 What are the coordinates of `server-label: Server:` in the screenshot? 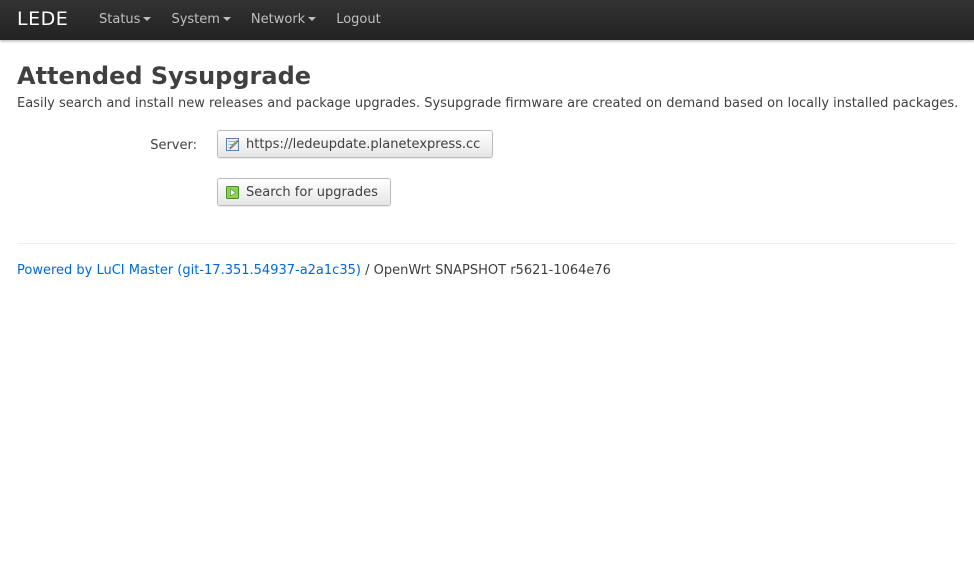 It's located at (173, 145).